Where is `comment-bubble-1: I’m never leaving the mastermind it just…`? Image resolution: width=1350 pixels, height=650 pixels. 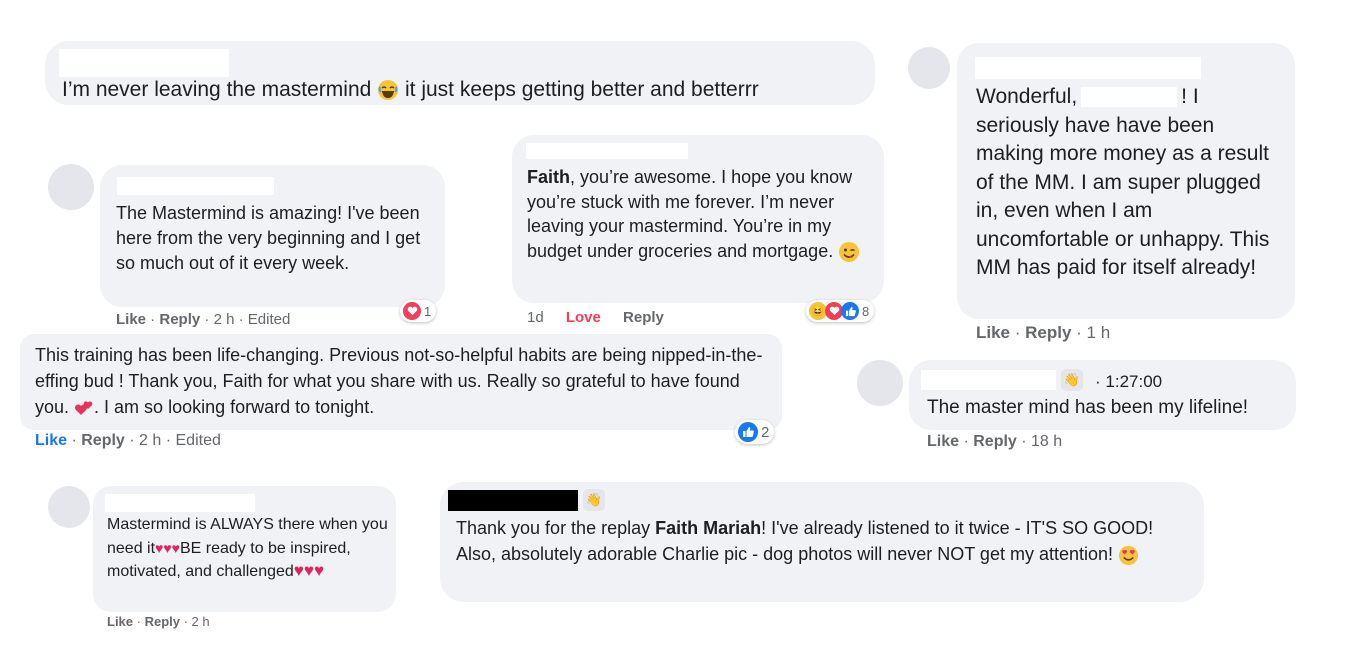 comment-bubble-1: I’m never leaving the mastermind it just… is located at coordinates (460, 73).